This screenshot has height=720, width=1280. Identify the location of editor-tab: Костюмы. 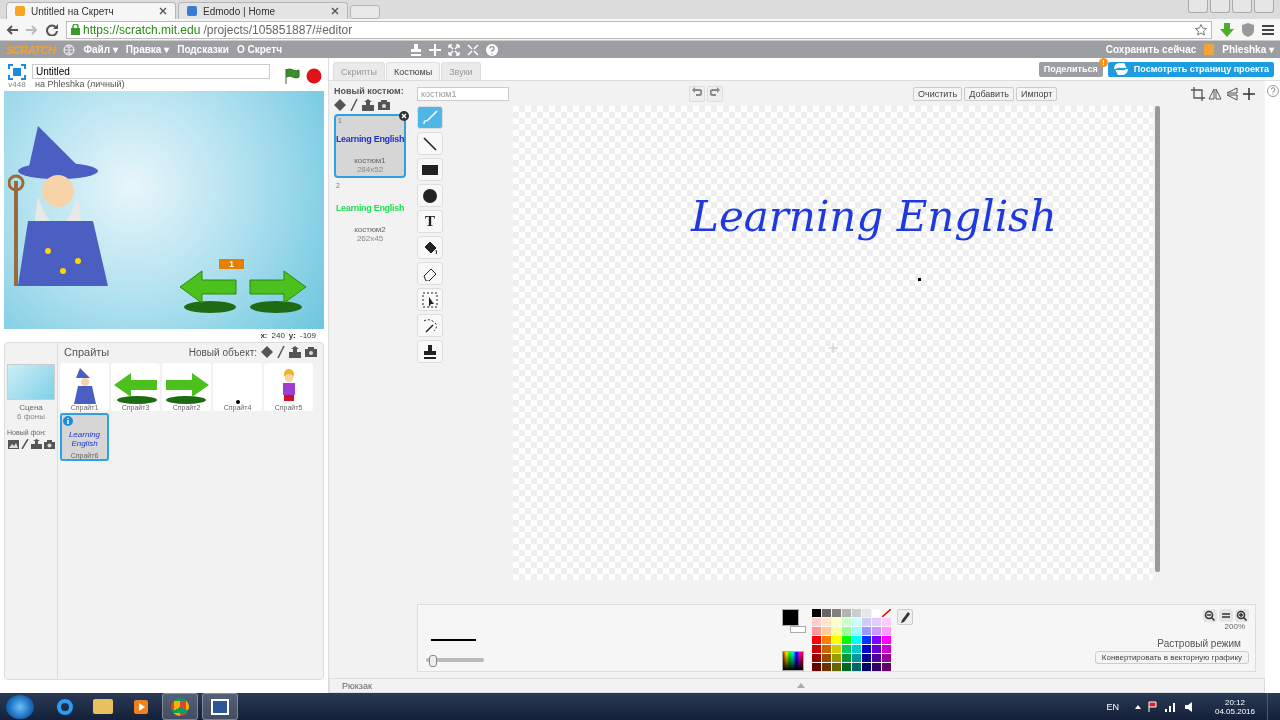
(413, 71).